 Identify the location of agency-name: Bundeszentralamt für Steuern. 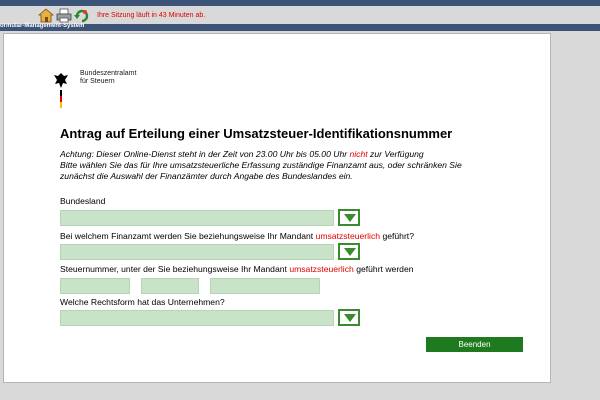
(108, 77).